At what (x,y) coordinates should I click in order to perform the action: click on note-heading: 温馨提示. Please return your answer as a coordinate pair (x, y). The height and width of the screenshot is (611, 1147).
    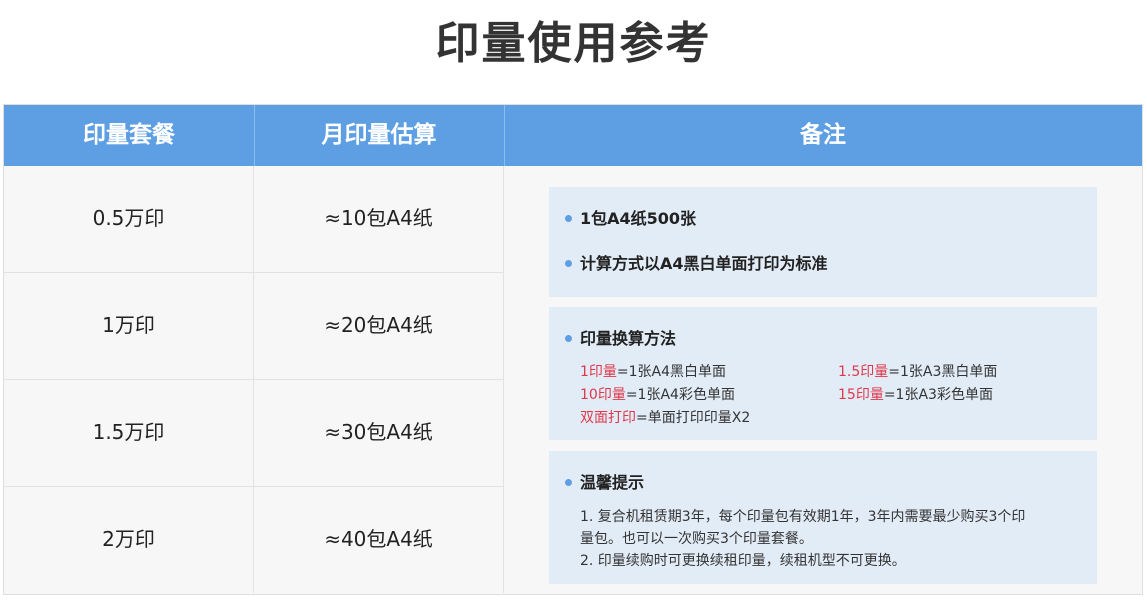
    Looking at the image, I should click on (604, 483).